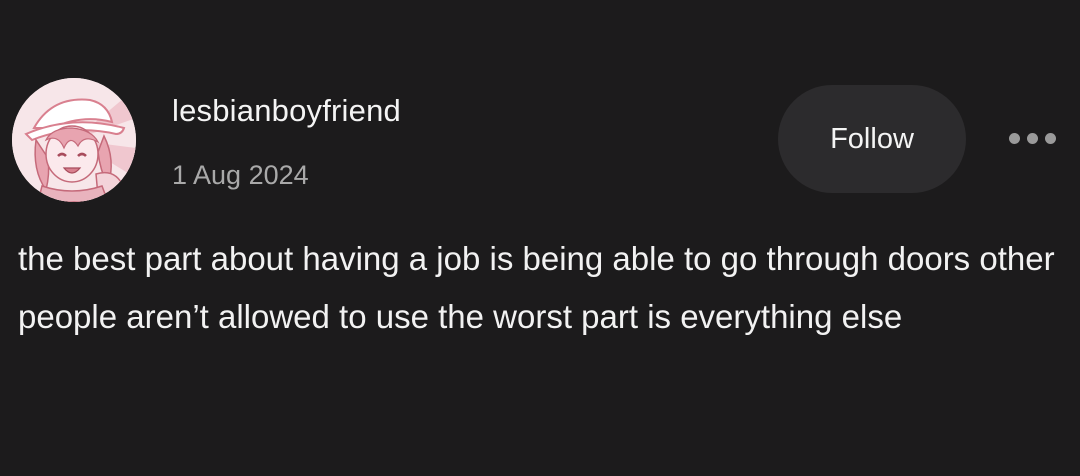 Image resolution: width=1080 pixels, height=476 pixels. Describe the element at coordinates (872, 139) in the screenshot. I see `follow-button: Follow` at that location.